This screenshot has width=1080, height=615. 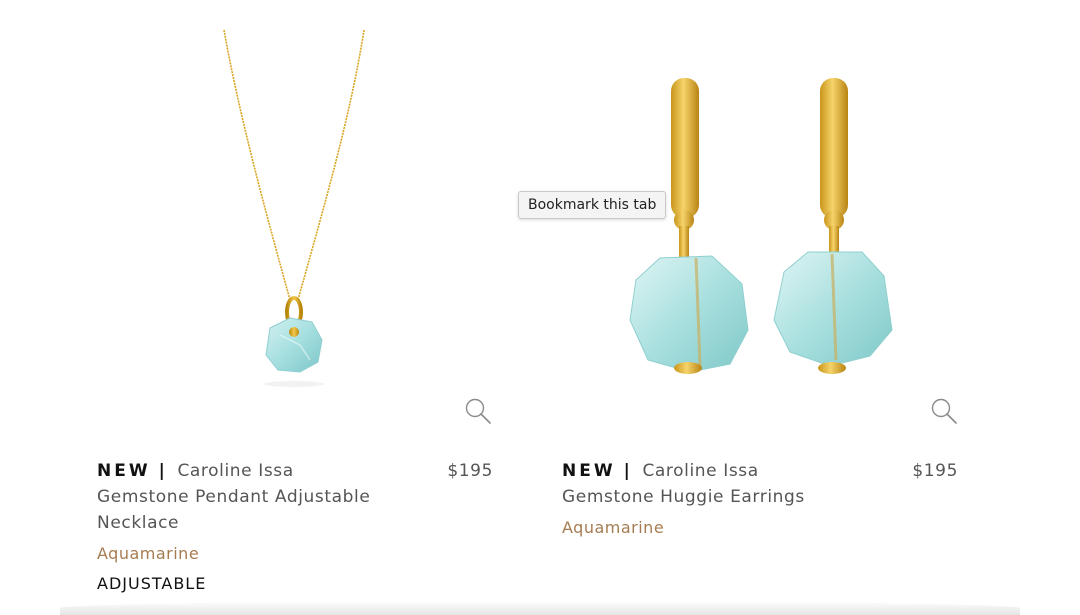 I want to click on magnifier-icon, so click(x=944, y=411).